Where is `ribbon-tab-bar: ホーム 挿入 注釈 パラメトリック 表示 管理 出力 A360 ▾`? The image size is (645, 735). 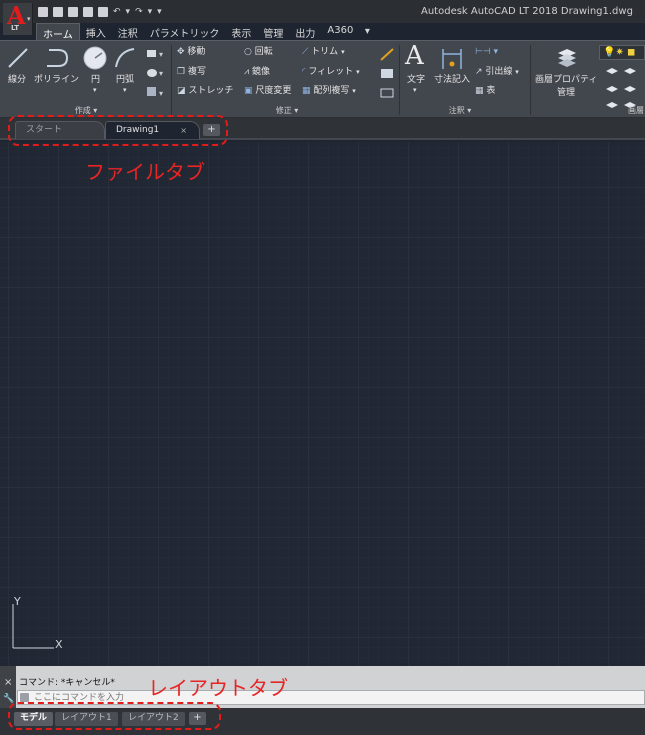
ribbon-tab-bar: ホーム 挿入 注釈 パラメトリック 表示 管理 出力 A360 ▾ is located at coordinates (205, 32).